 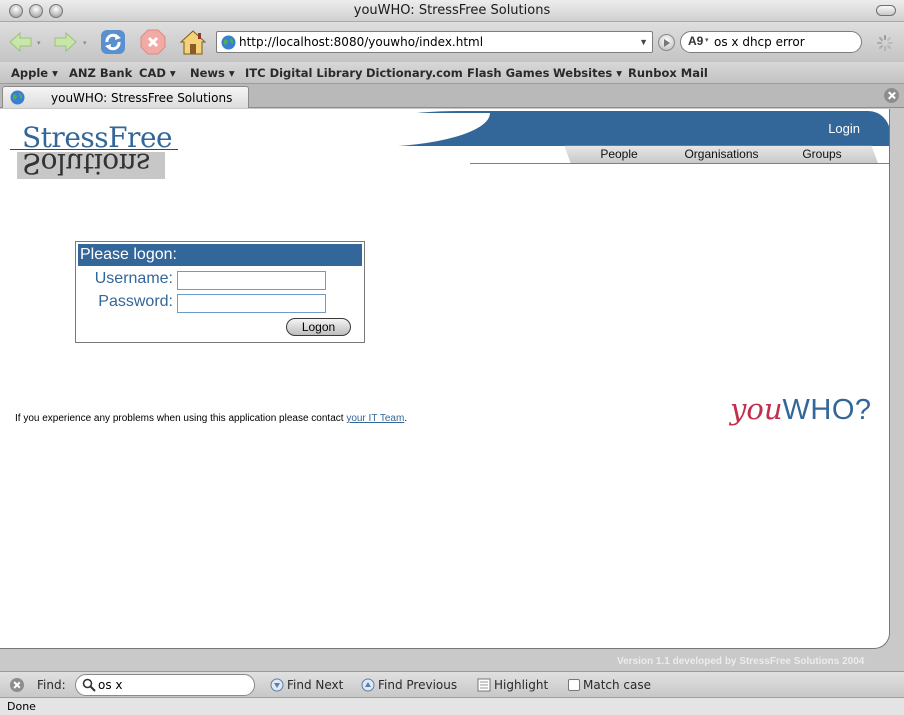 What do you see at coordinates (89, 685) in the screenshot?
I see `magnifier-icon` at bounding box center [89, 685].